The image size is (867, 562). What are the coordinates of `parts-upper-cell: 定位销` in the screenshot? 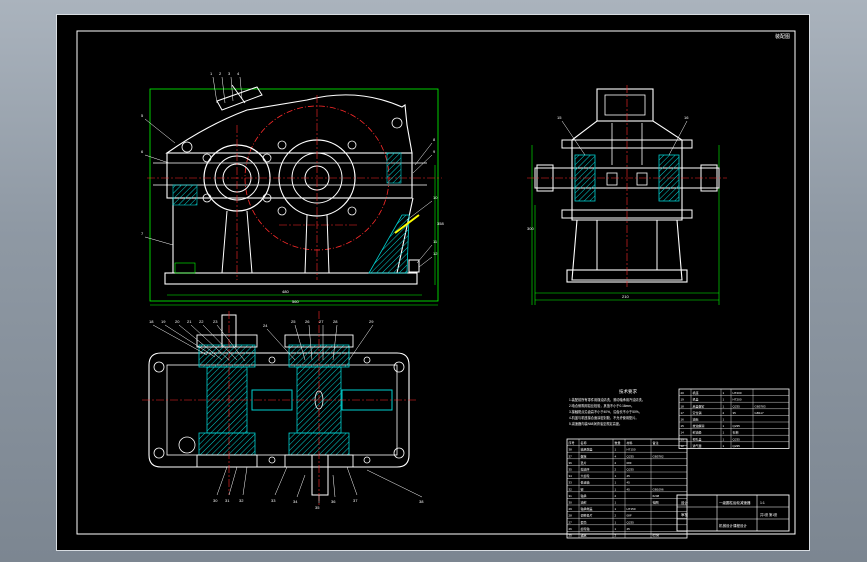 It's located at (697, 412).